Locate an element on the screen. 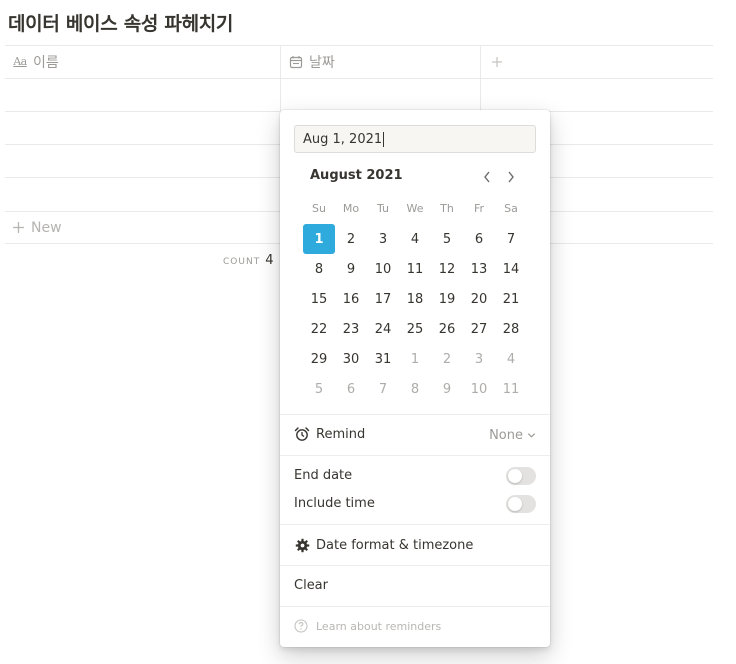 The width and height of the screenshot is (736, 664). next-month-button is located at coordinates (511, 177).